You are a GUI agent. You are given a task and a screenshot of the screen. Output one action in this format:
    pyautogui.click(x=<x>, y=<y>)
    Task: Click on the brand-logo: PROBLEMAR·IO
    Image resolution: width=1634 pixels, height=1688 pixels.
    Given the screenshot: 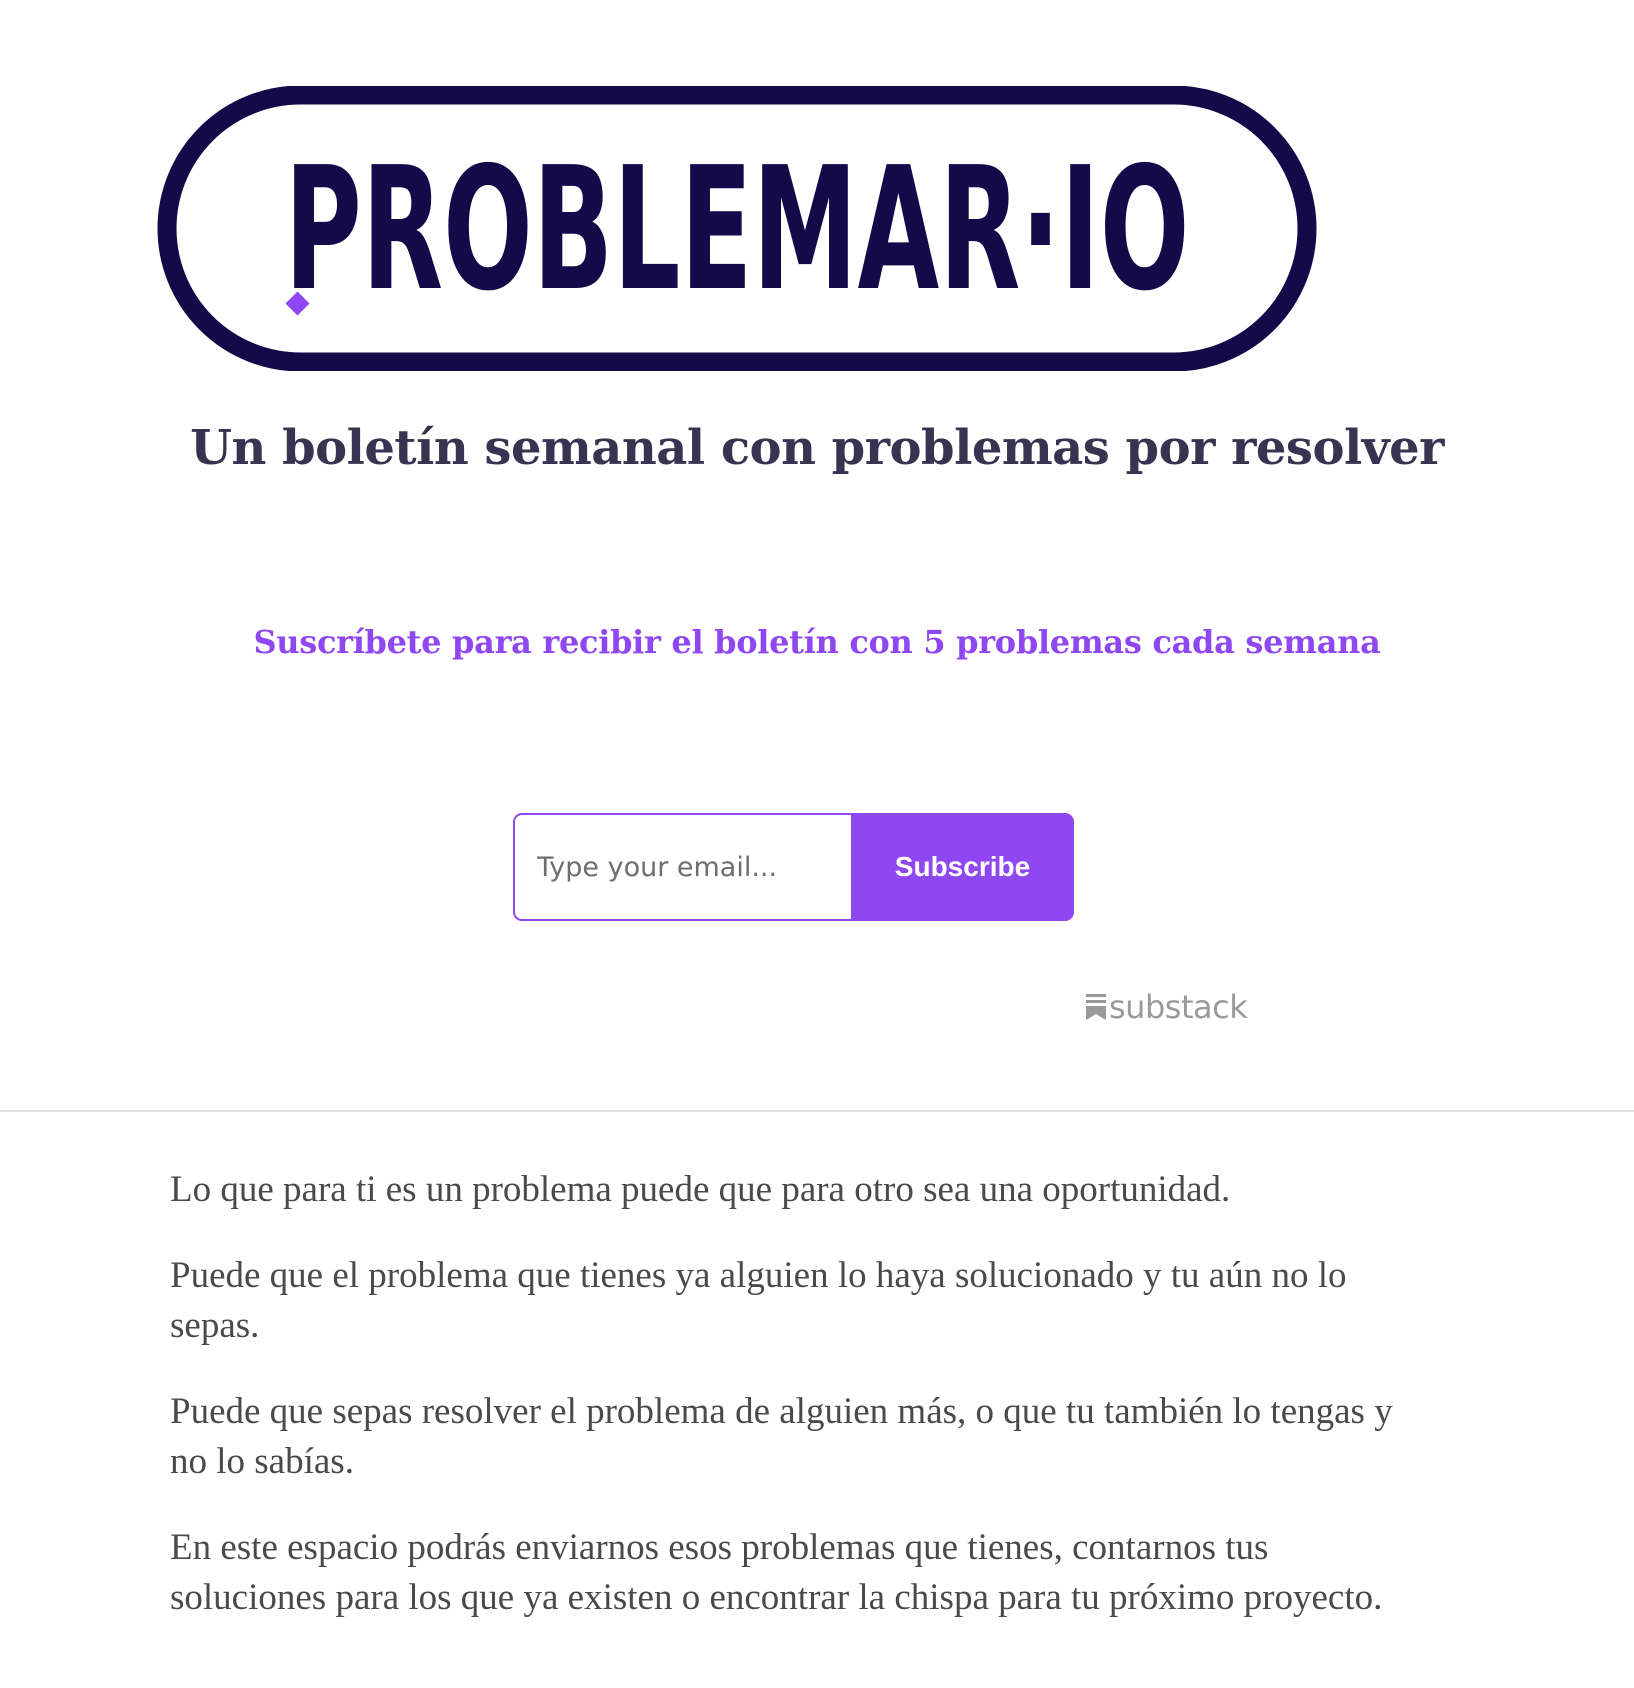 What is the action you would take?
    pyautogui.click(x=737, y=228)
    